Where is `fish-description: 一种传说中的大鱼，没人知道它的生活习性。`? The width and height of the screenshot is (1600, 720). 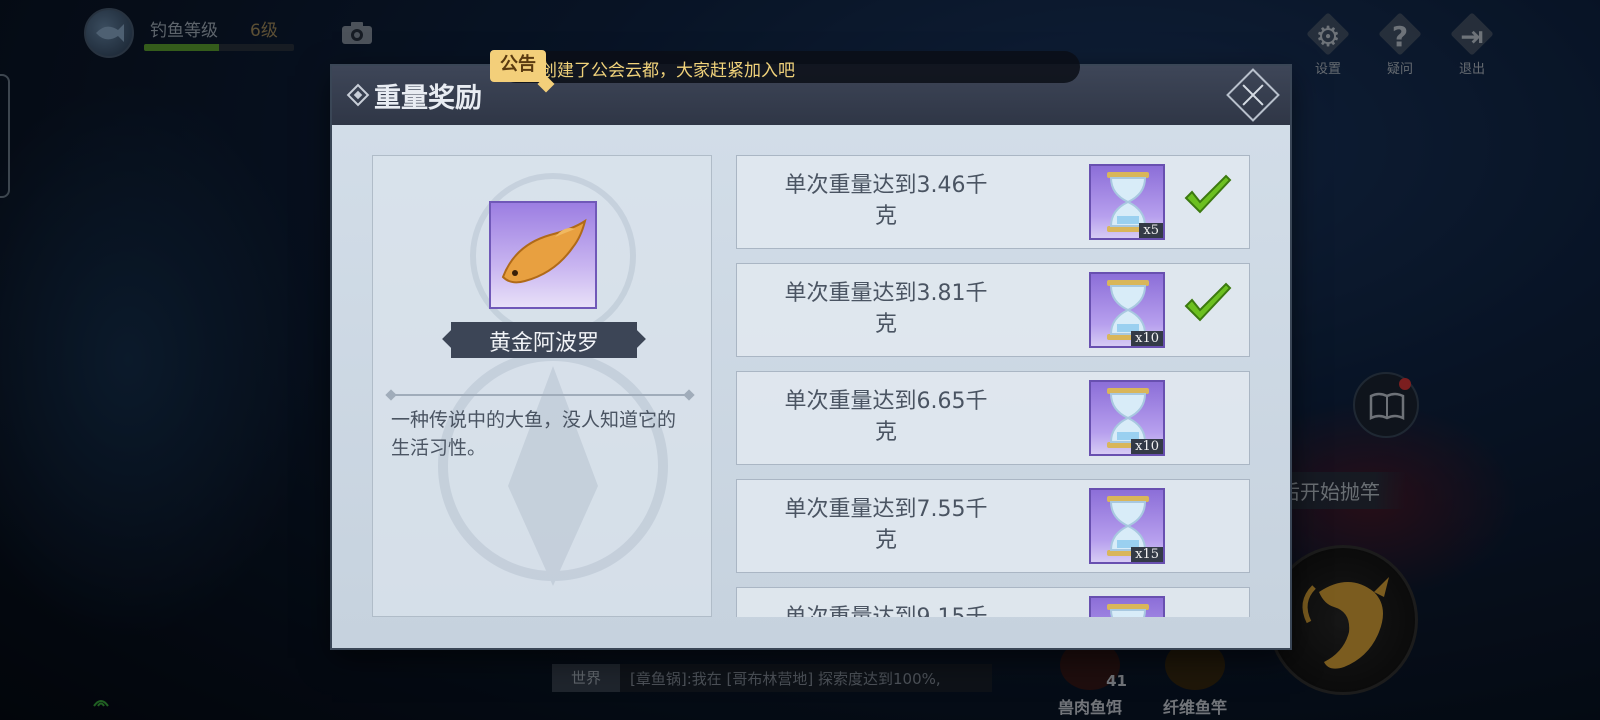 fish-description: 一种传说中的大鱼，没人知道它的生活习性。 is located at coordinates (534, 434).